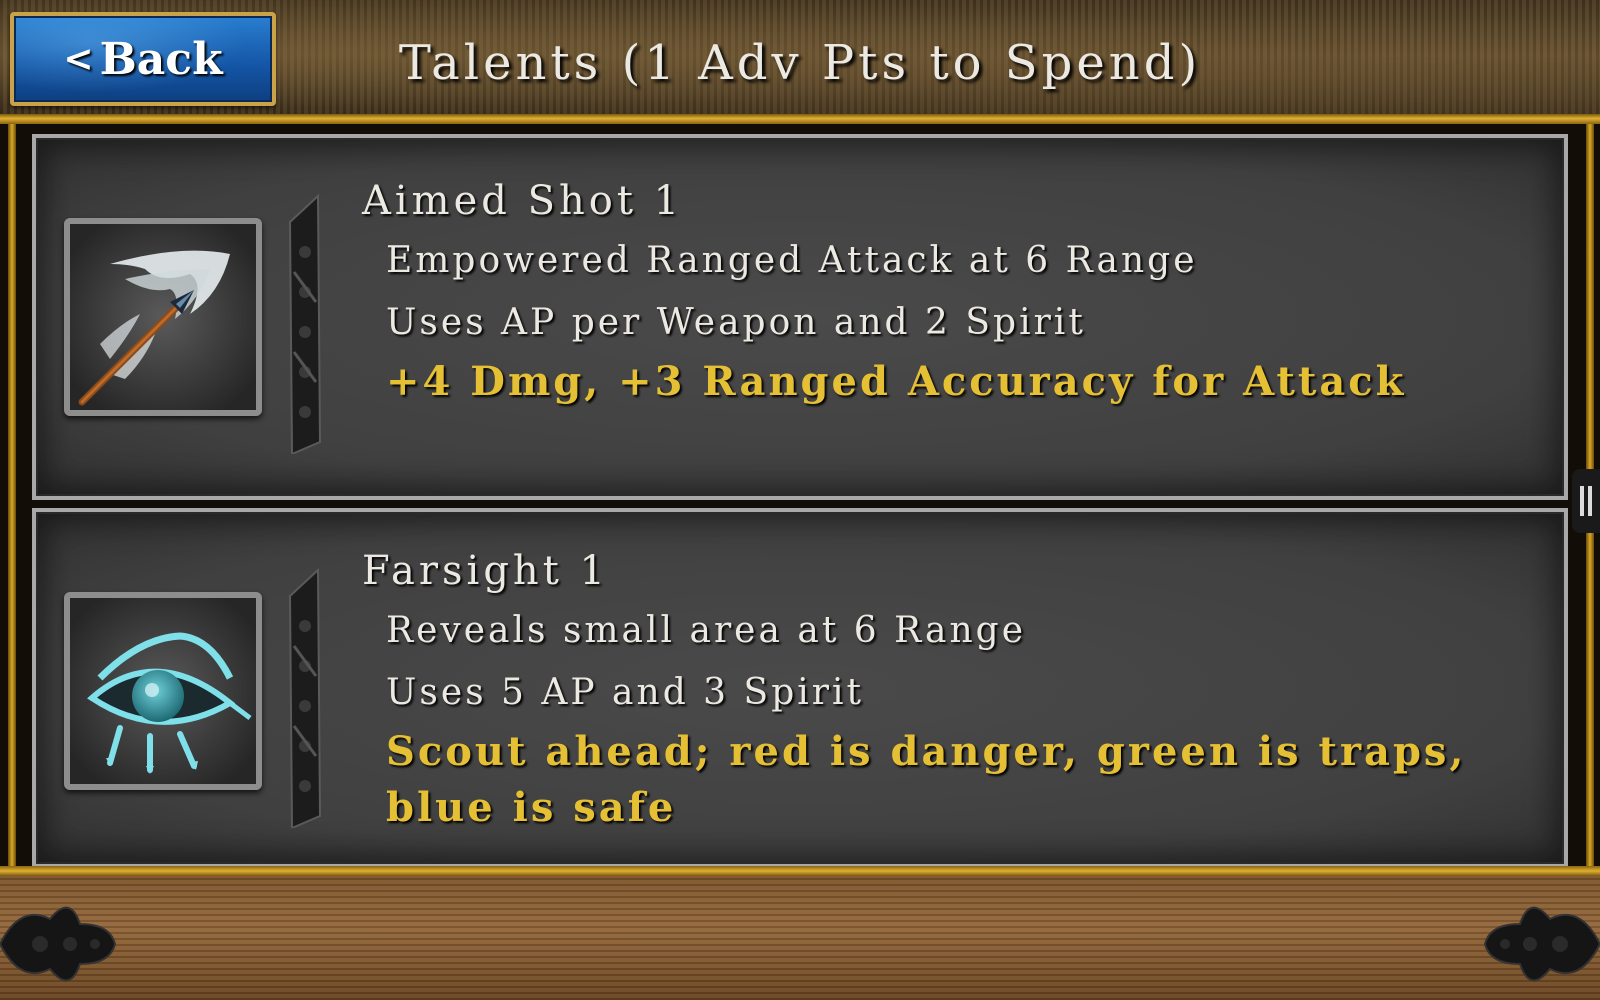 The image size is (1600, 1000). I want to click on footer-bar, so click(800, 933).